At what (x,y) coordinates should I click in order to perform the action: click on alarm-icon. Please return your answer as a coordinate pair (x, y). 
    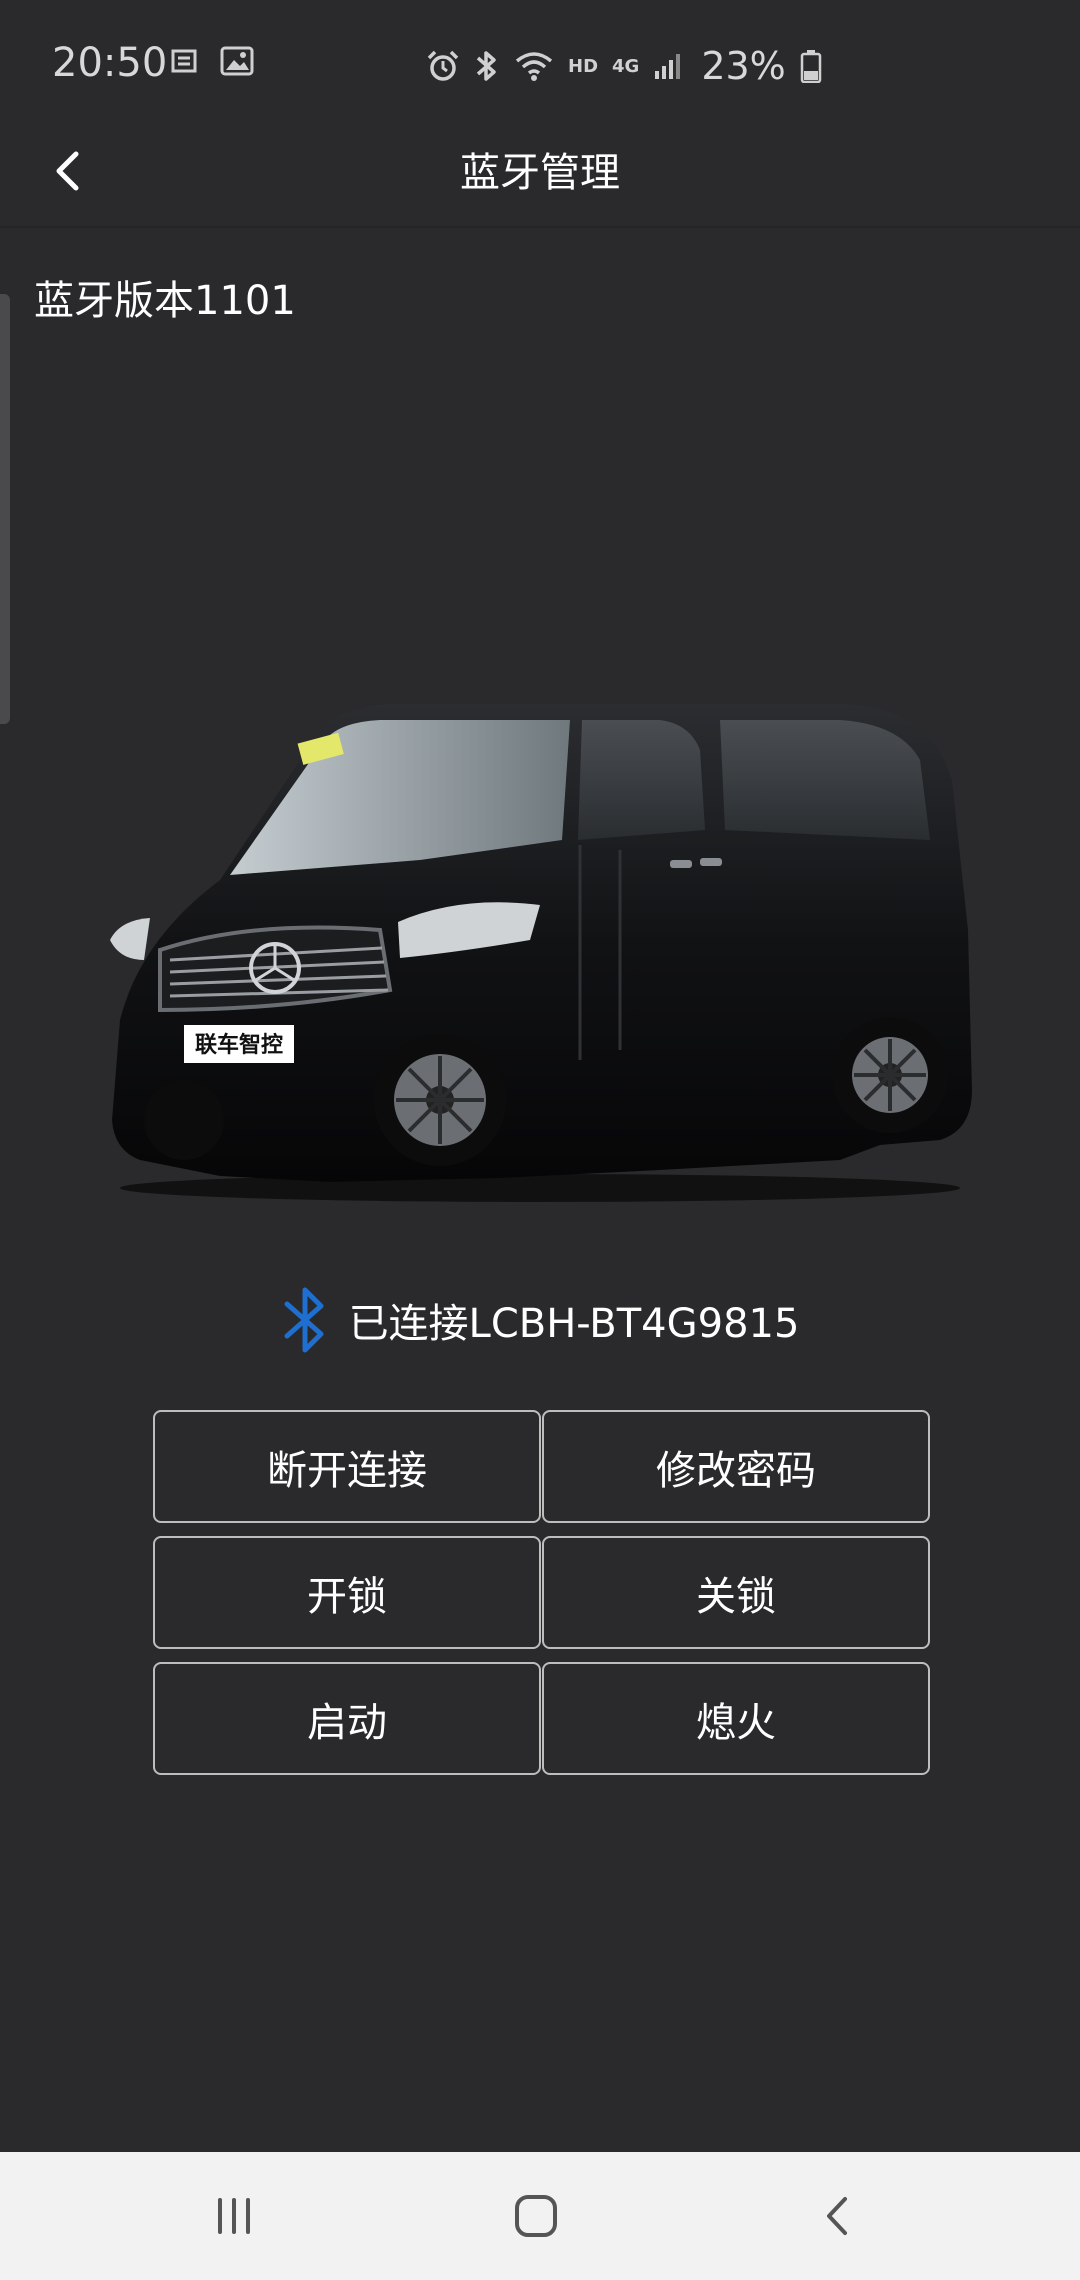
    Looking at the image, I should click on (443, 65).